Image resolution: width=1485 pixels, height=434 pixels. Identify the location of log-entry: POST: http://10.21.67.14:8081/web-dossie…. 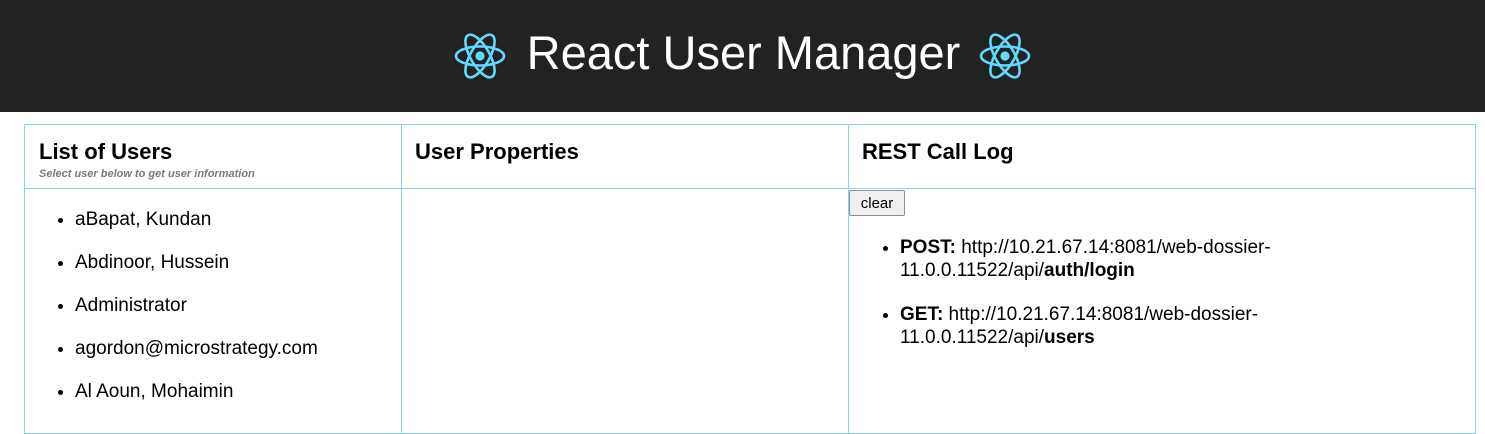
(1100, 259).